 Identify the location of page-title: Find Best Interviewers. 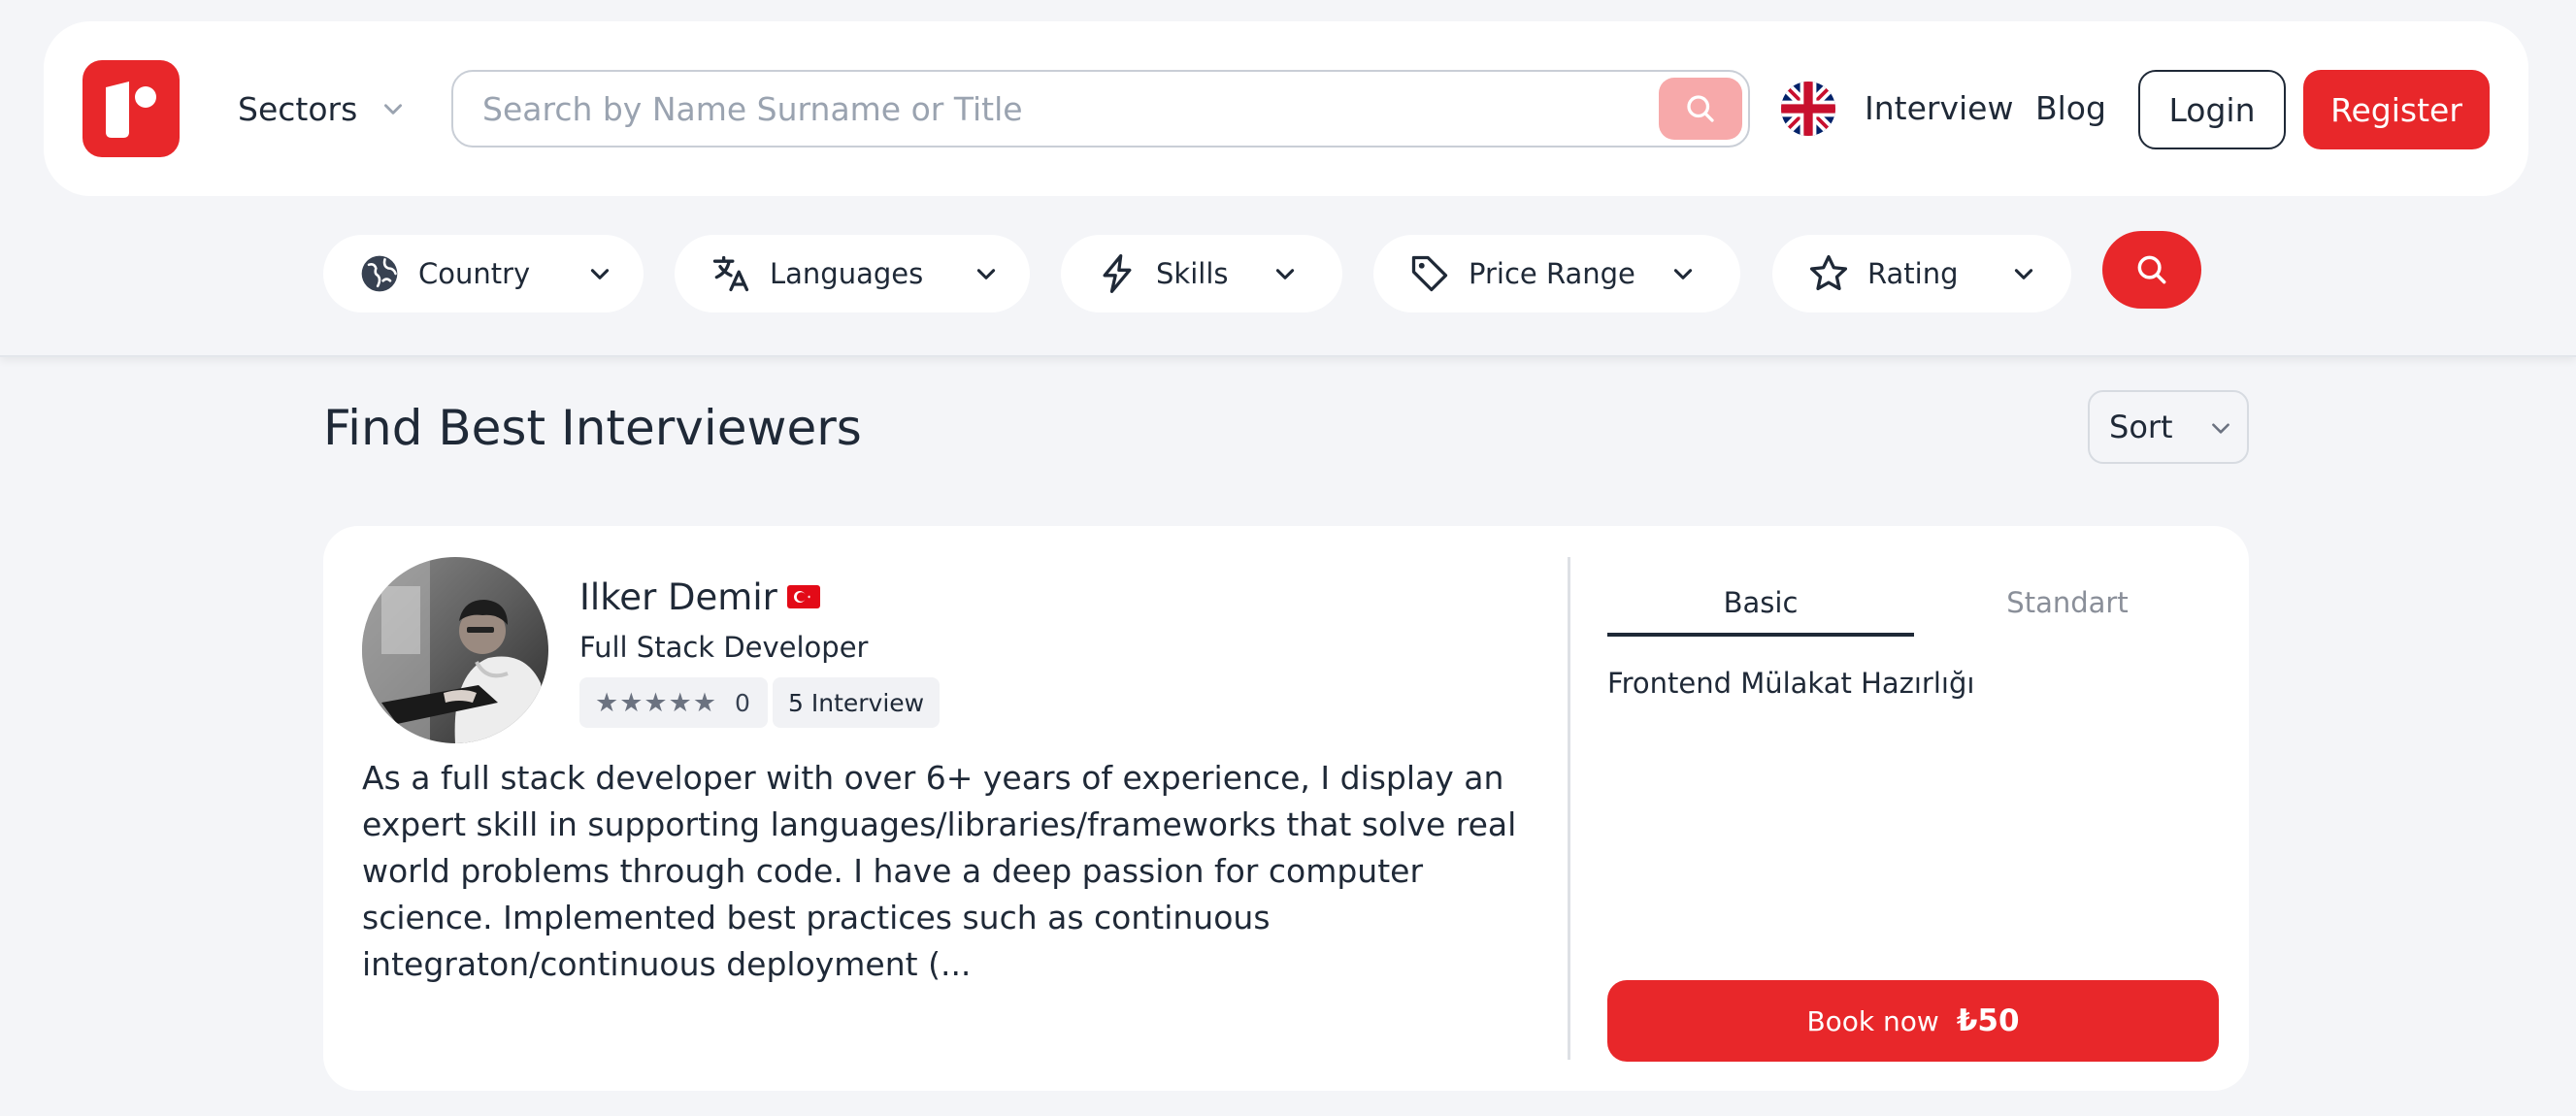
(592, 428).